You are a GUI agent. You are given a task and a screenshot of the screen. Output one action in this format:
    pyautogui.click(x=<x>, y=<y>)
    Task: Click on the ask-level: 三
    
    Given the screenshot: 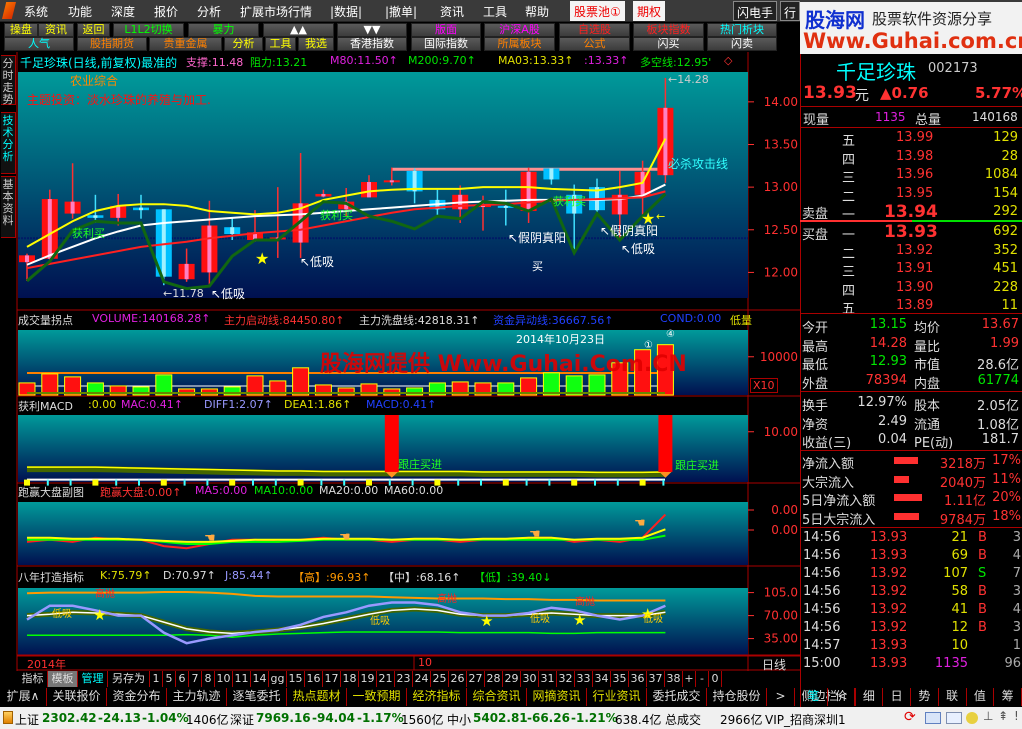 What is the action you would take?
    pyautogui.click(x=849, y=178)
    